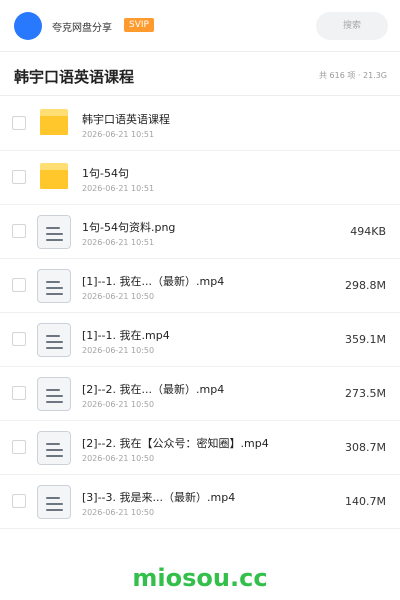  I want to click on file-size: 494KB, so click(368, 231).